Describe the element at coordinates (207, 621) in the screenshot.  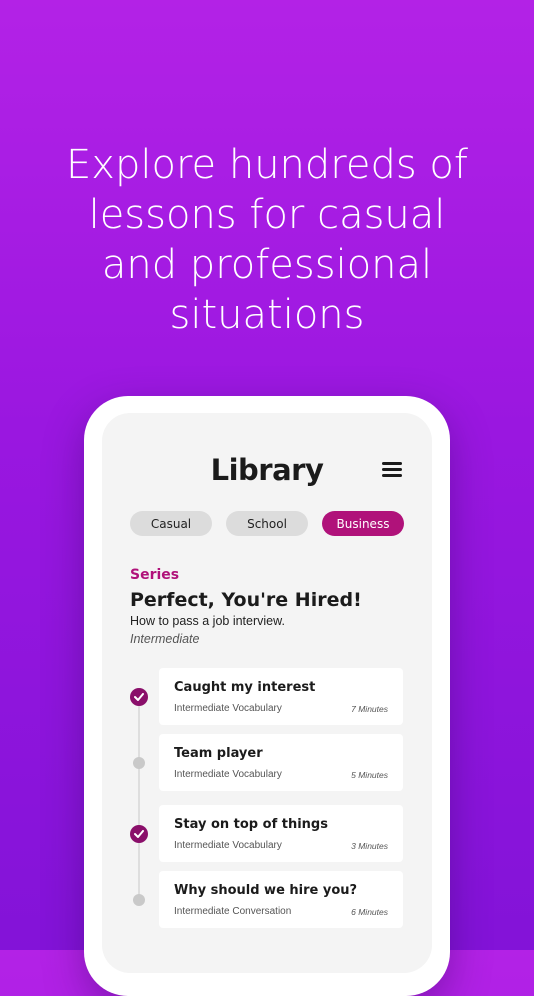
I see `series-description: How to pass a job interview.` at that location.